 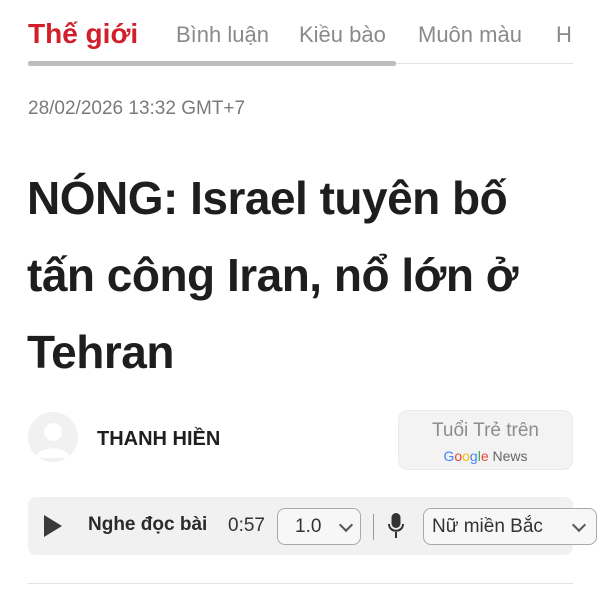 What do you see at coordinates (308, 526) in the screenshot?
I see `playback-speed-value: 1.0` at bounding box center [308, 526].